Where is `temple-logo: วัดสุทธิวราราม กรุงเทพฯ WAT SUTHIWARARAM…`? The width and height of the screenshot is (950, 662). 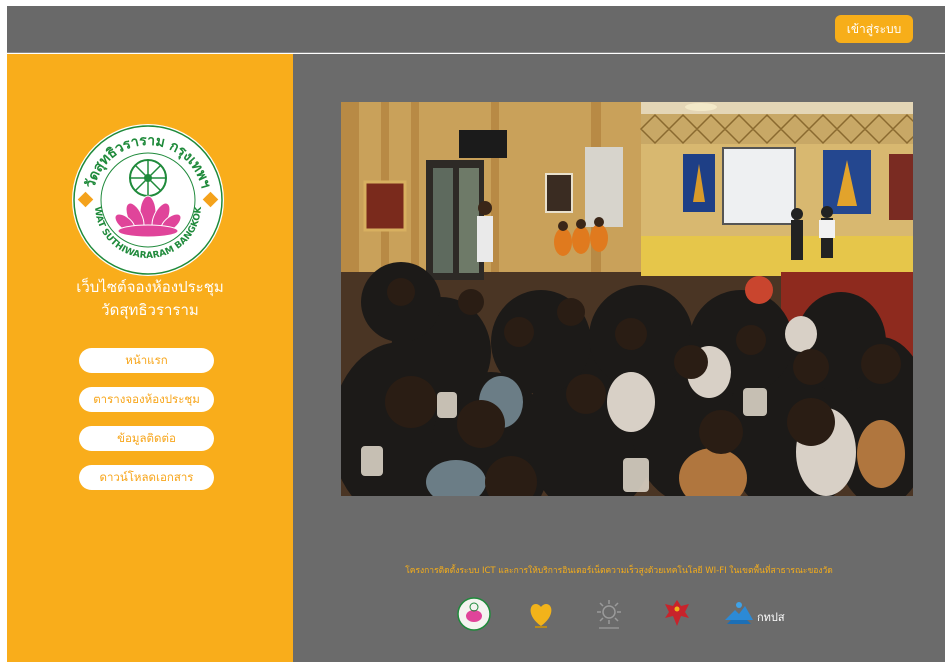
temple-logo: วัดสุทธิวราราม กรุงเทพฯ WAT SUTHIWARARAM… is located at coordinates (148, 200).